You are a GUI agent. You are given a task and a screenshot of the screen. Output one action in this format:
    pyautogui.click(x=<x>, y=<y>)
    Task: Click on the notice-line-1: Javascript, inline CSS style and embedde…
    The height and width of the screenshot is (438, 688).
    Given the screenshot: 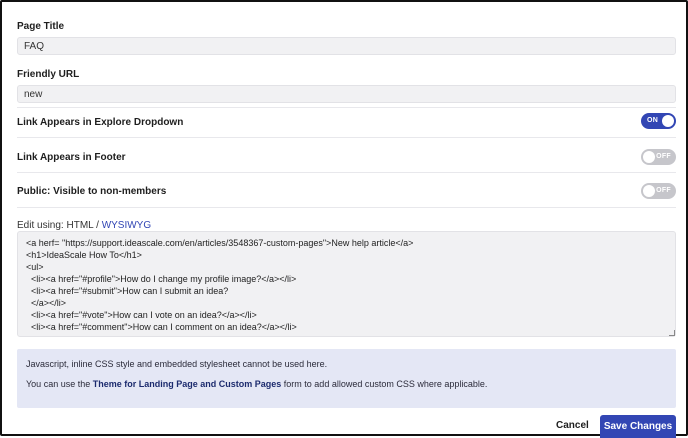 What is the action you would take?
    pyautogui.click(x=177, y=364)
    